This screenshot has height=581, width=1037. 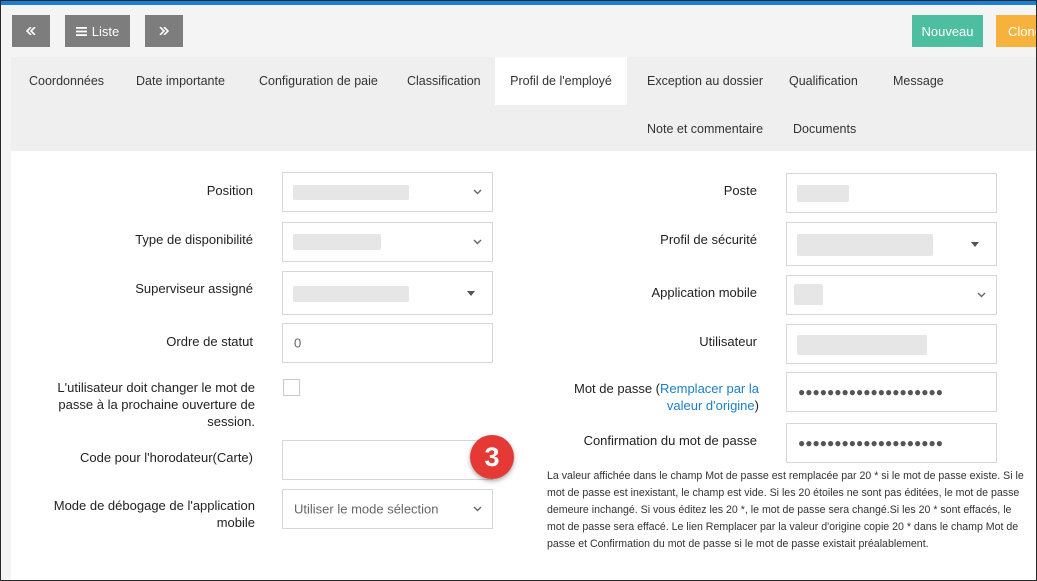 What do you see at coordinates (66, 81) in the screenshot?
I see `tab-coordonnees: Coordonnées` at bounding box center [66, 81].